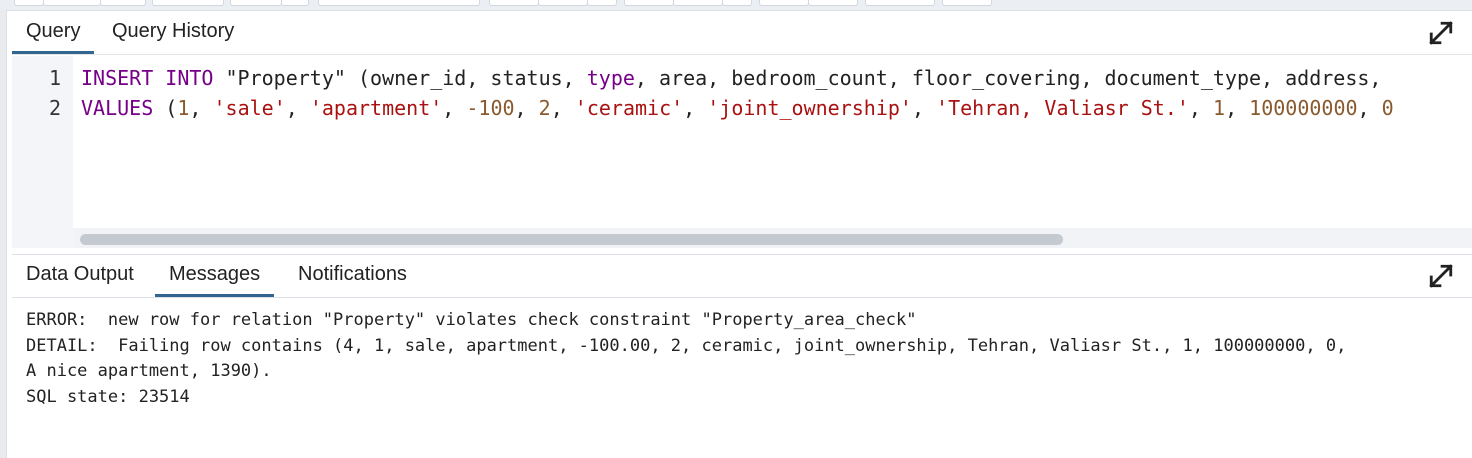 The width and height of the screenshot is (1472, 458). I want to click on sql-string: 'sale', so click(249, 108).